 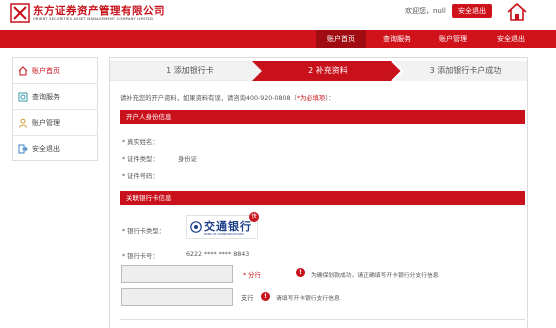 I want to click on quick-pay-badge: 快, so click(x=254, y=217).